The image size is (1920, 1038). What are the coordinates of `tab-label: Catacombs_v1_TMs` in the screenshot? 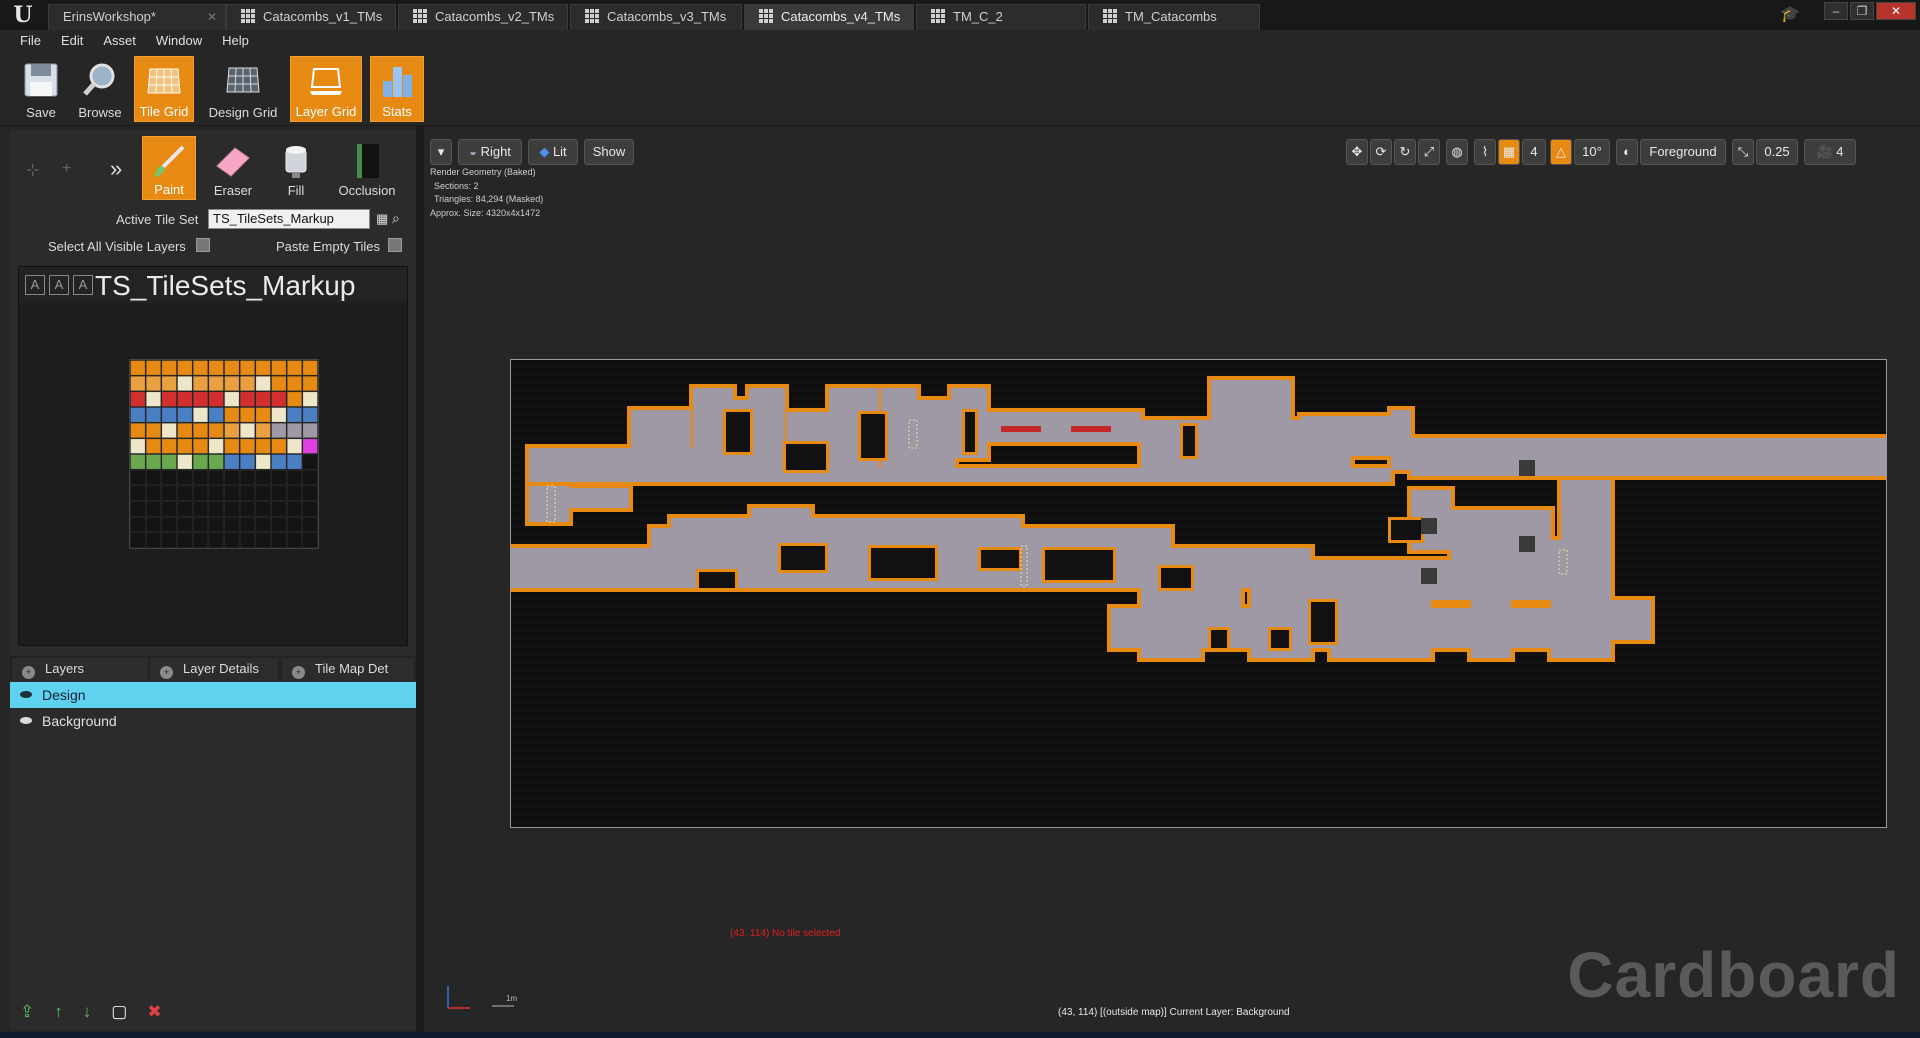 It's located at (323, 16).